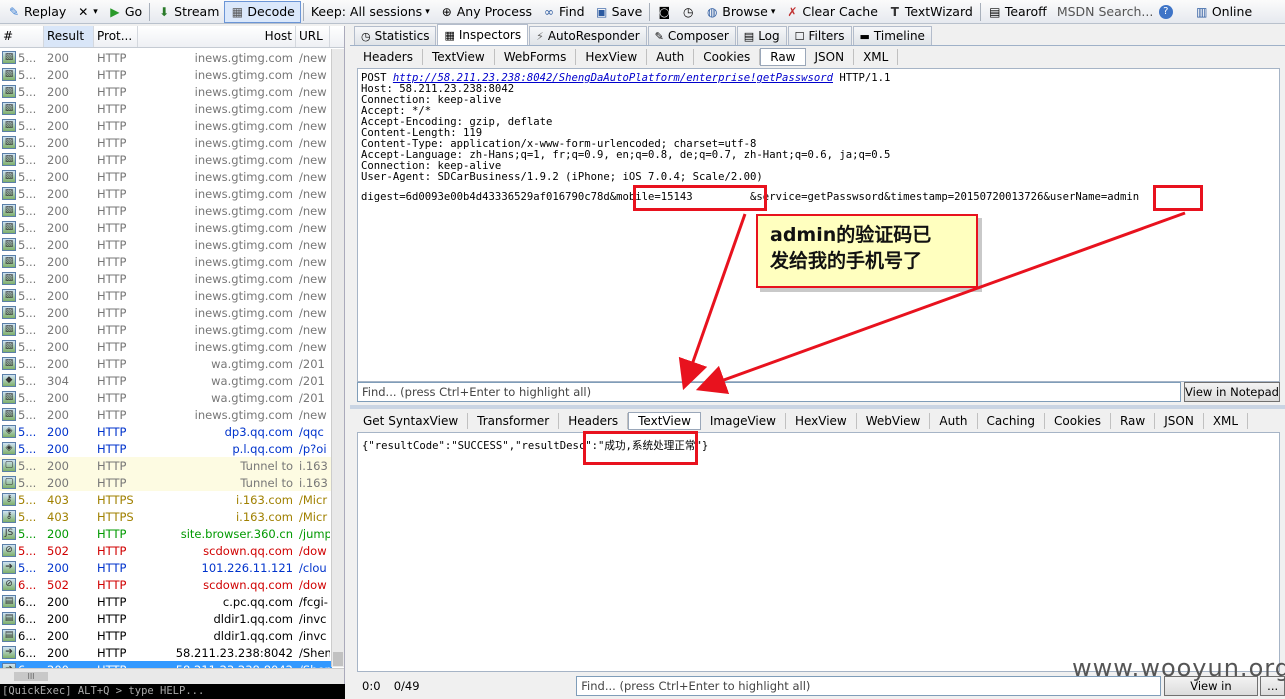  What do you see at coordinates (166, 431) in the screenshot?
I see `table-row: ◈ 5... 200 HTTP dp3.qq.com/qqc` at bounding box center [166, 431].